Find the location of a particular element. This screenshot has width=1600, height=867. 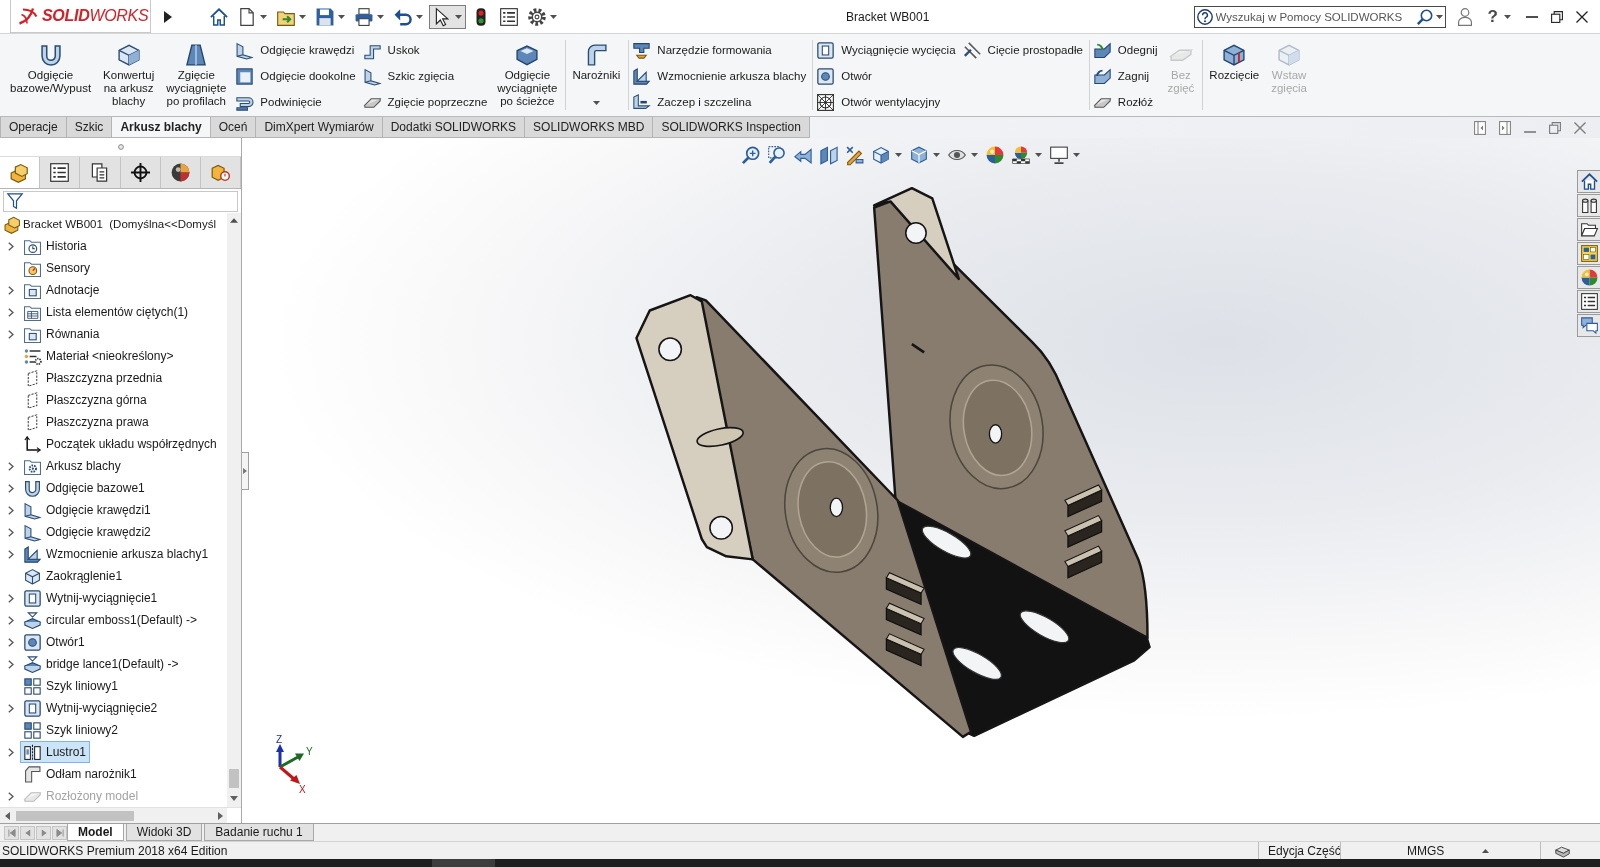

ribbon-button: Odegnij is located at coordinates (1125, 50).